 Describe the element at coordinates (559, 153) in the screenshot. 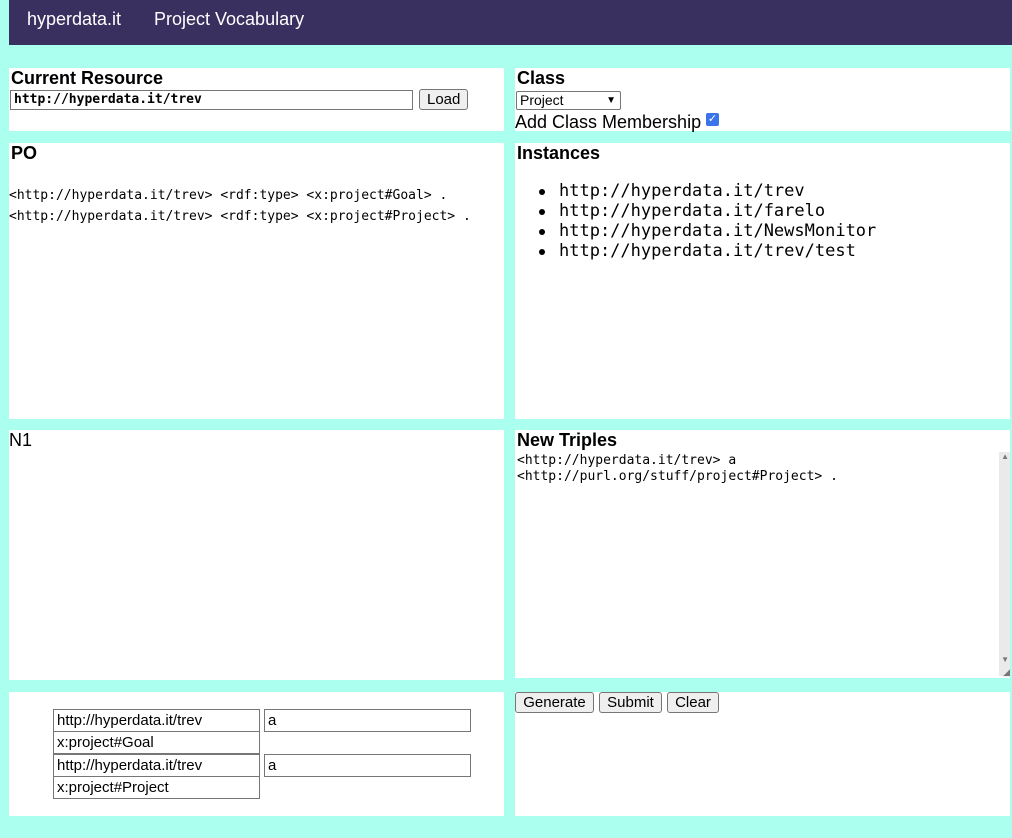

I see `instances-heading: Instances` at that location.